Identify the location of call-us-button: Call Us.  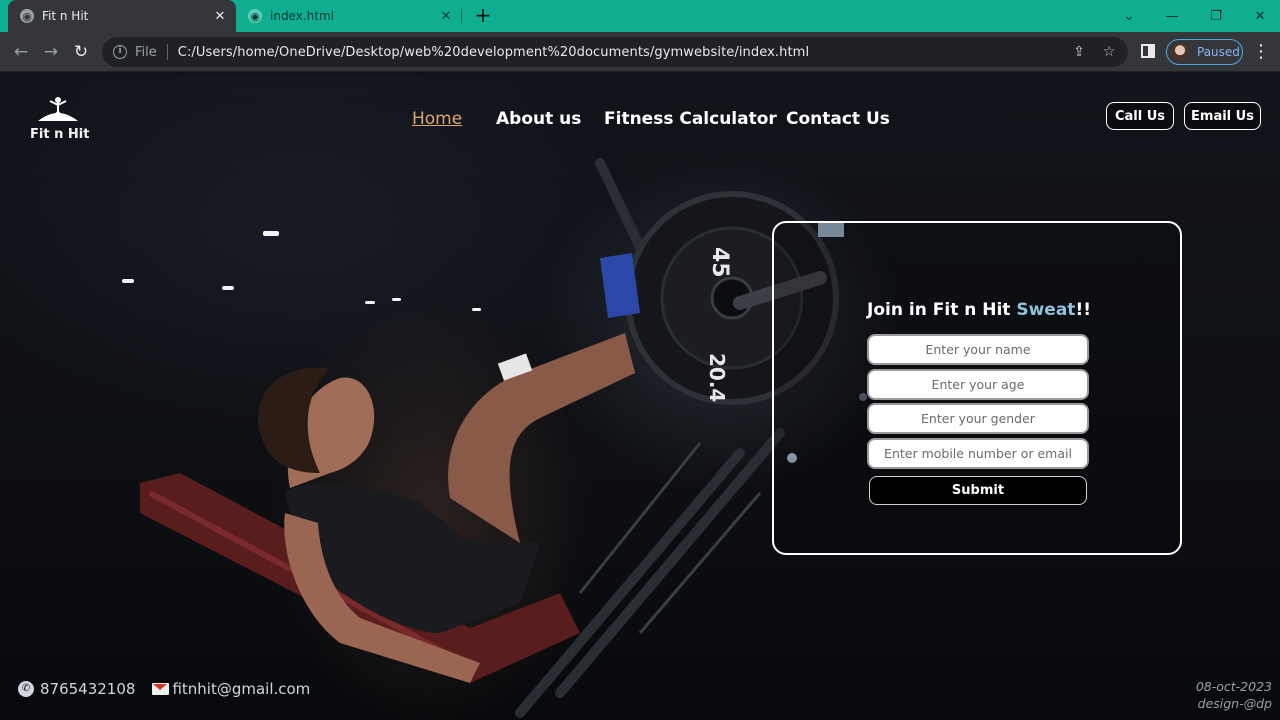
(1140, 116).